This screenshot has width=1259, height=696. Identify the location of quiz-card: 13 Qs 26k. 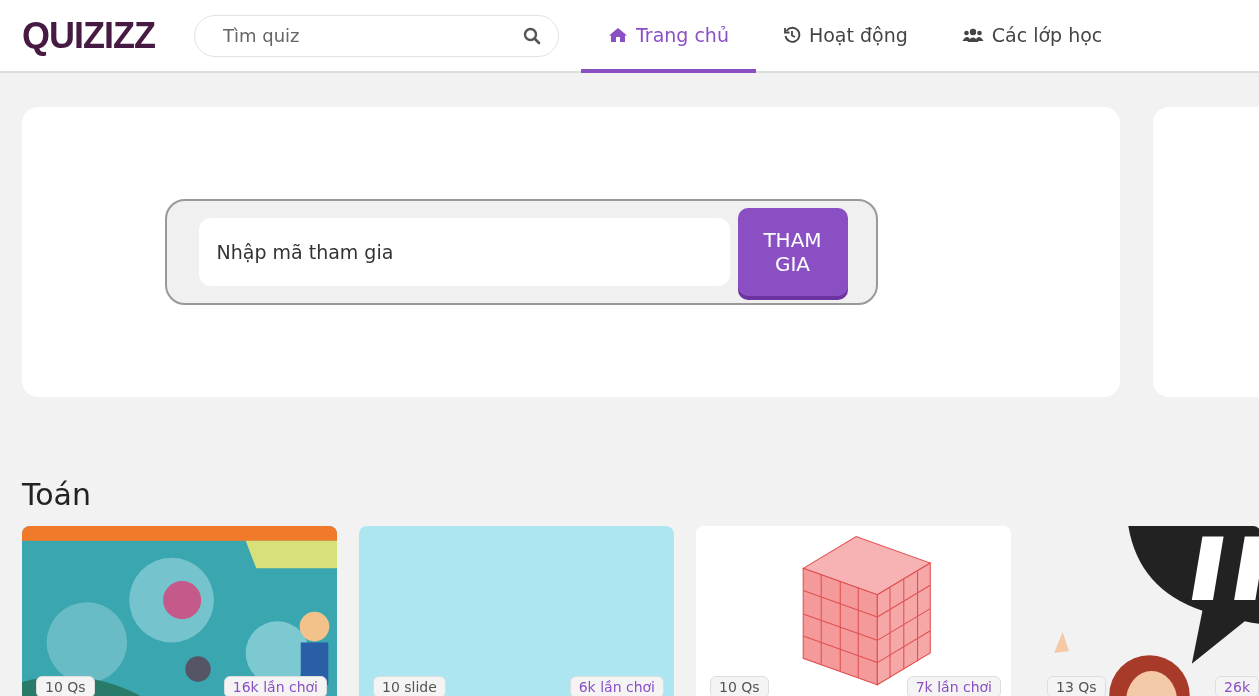
(1146, 611).